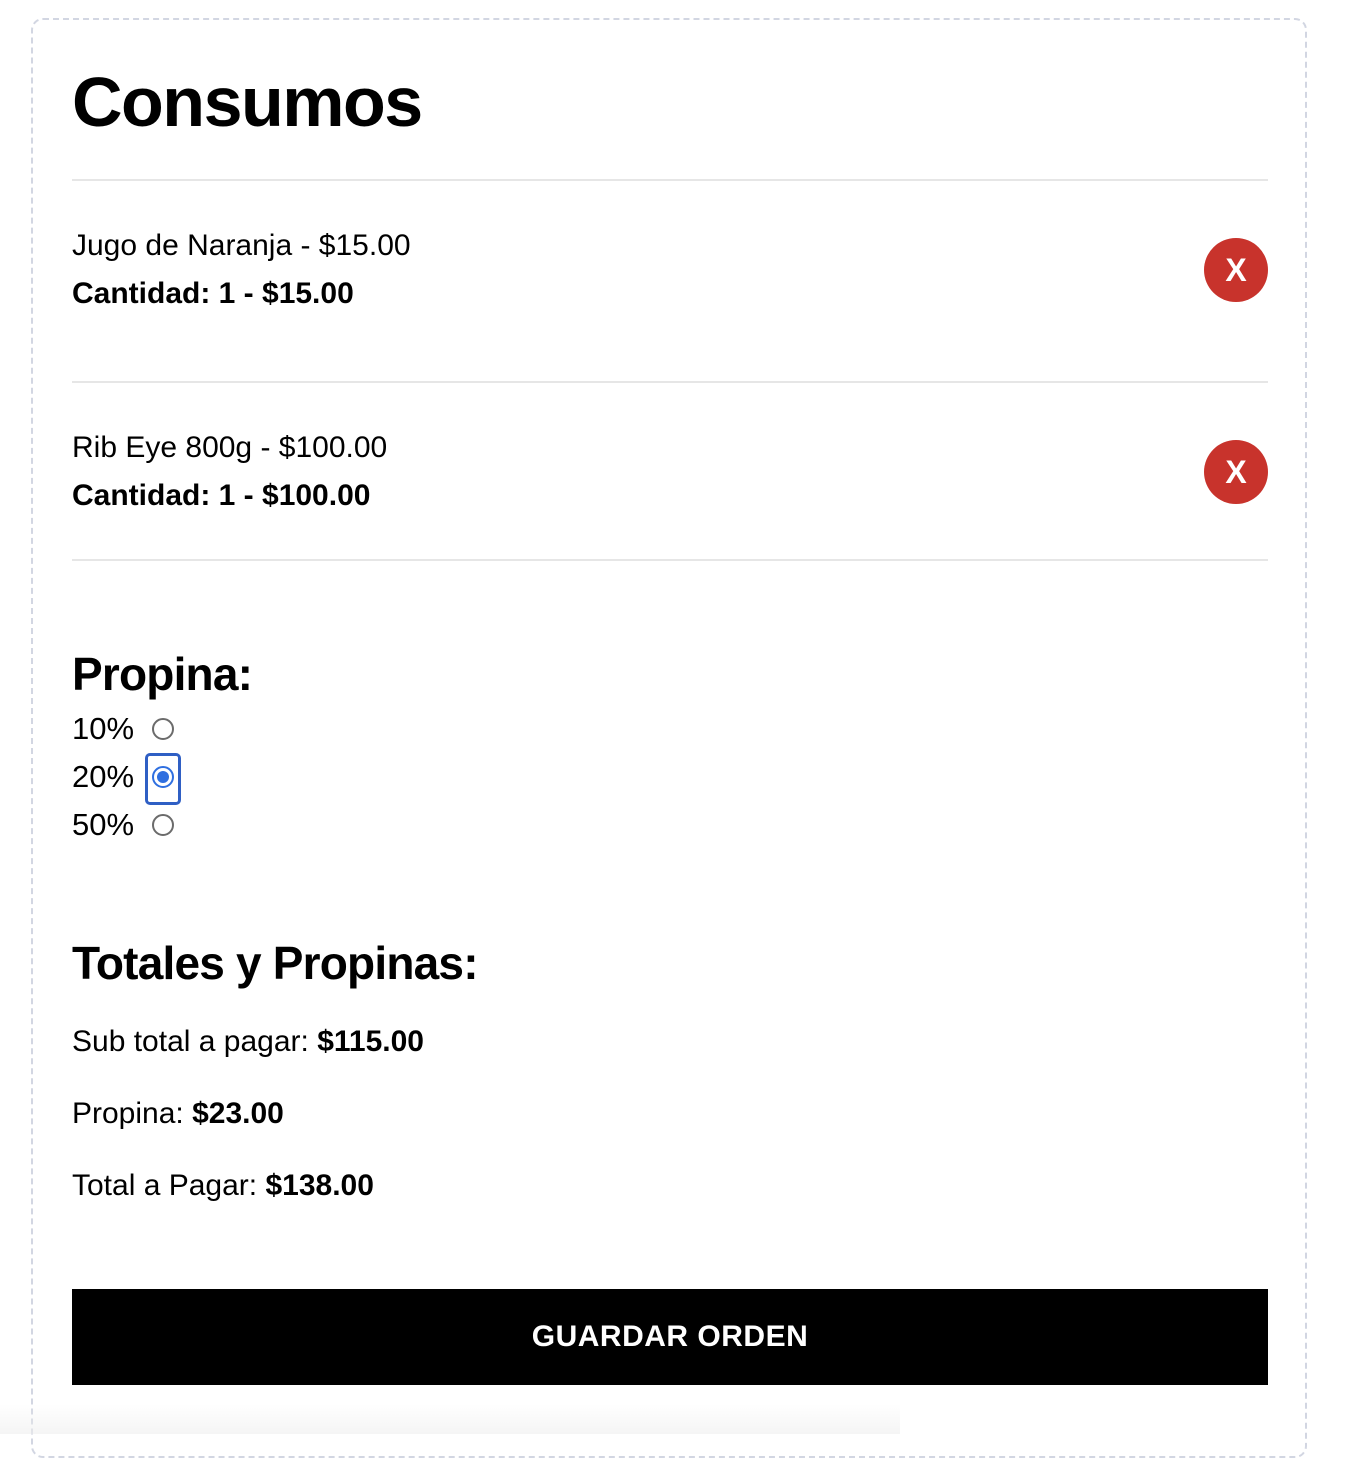 The height and width of the screenshot is (1458, 1358). What do you see at coordinates (165, 1185) in the screenshot?
I see `total-label: Total a Pagar:` at bounding box center [165, 1185].